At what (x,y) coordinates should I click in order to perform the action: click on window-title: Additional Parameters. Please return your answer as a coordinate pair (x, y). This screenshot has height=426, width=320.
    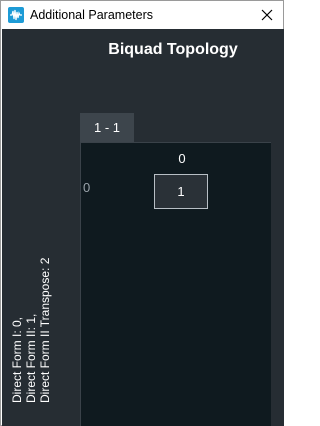
    Looking at the image, I should click on (91, 15).